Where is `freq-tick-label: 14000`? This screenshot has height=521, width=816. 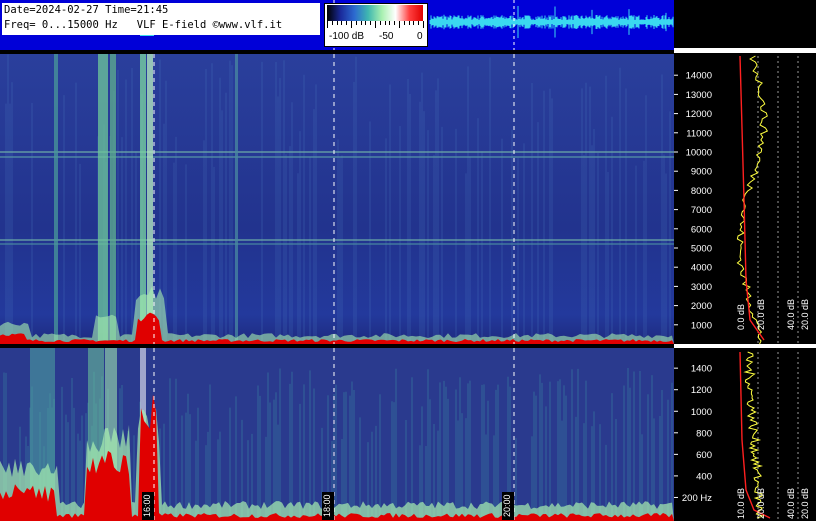
freq-tick-label: 14000 is located at coordinates (699, 76).